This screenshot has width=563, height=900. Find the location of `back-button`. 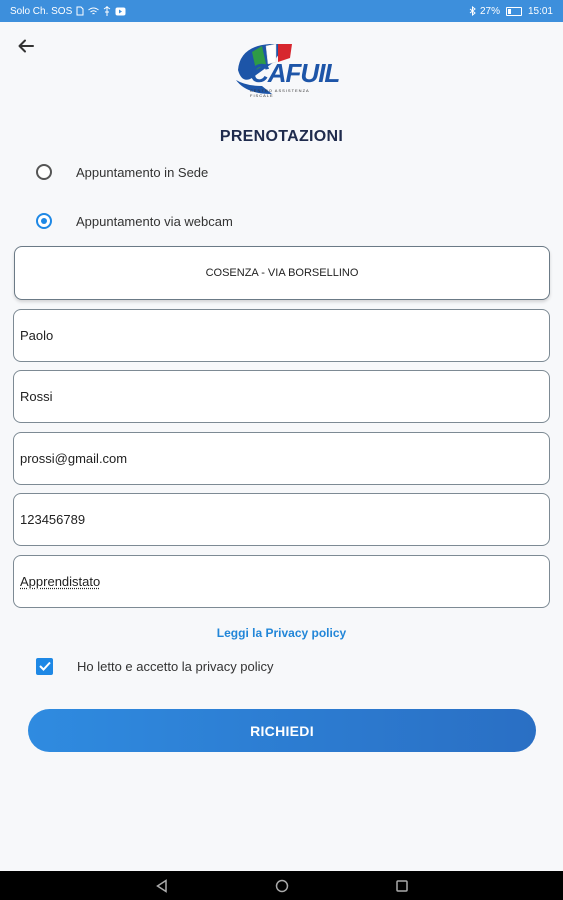

back-button is located at coordinates (26, 46).